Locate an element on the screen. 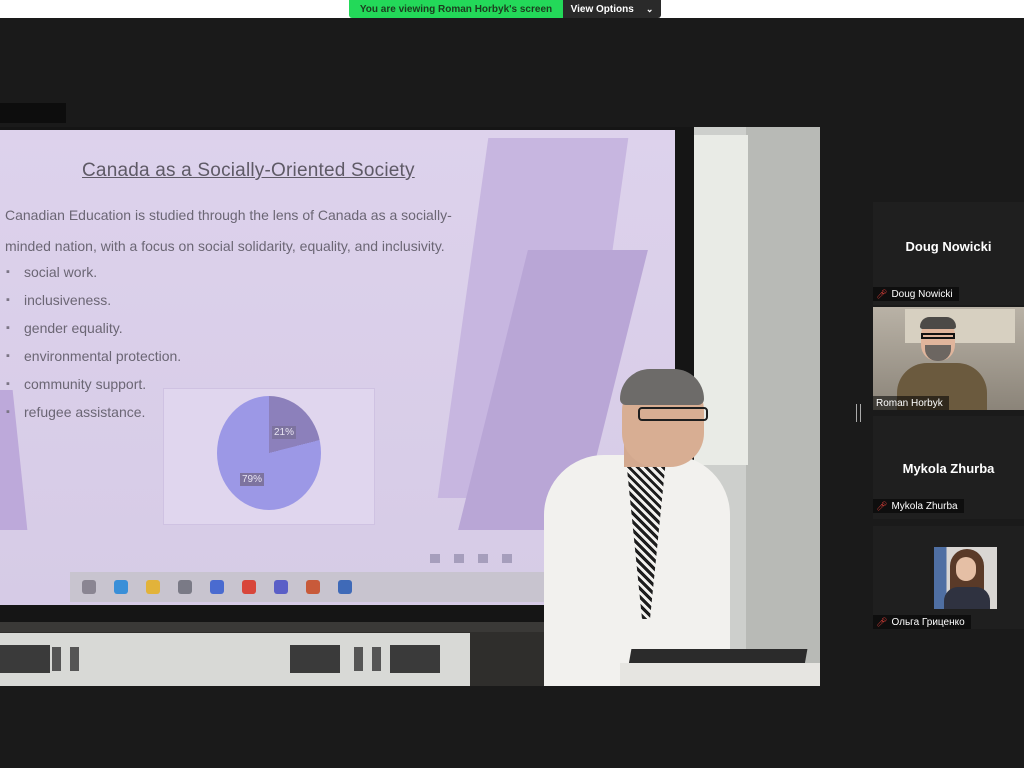  presenter is located at coordinates (638, 526).